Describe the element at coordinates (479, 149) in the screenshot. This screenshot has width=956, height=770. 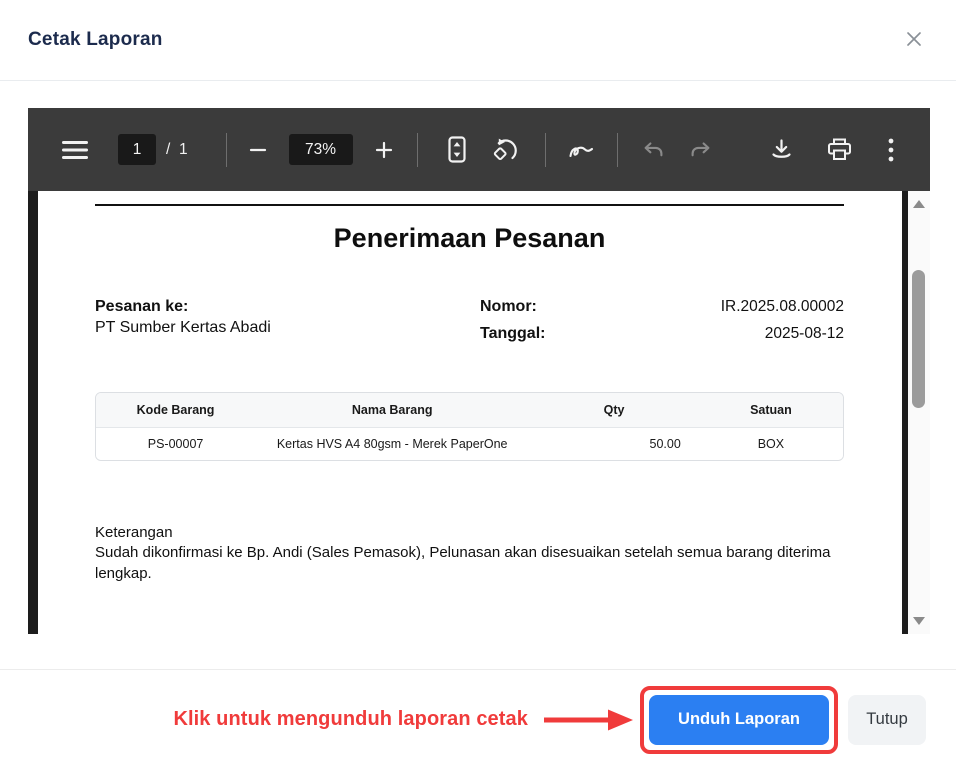
I see `pdf-toolbar: 1 / 1 73%` at that location.